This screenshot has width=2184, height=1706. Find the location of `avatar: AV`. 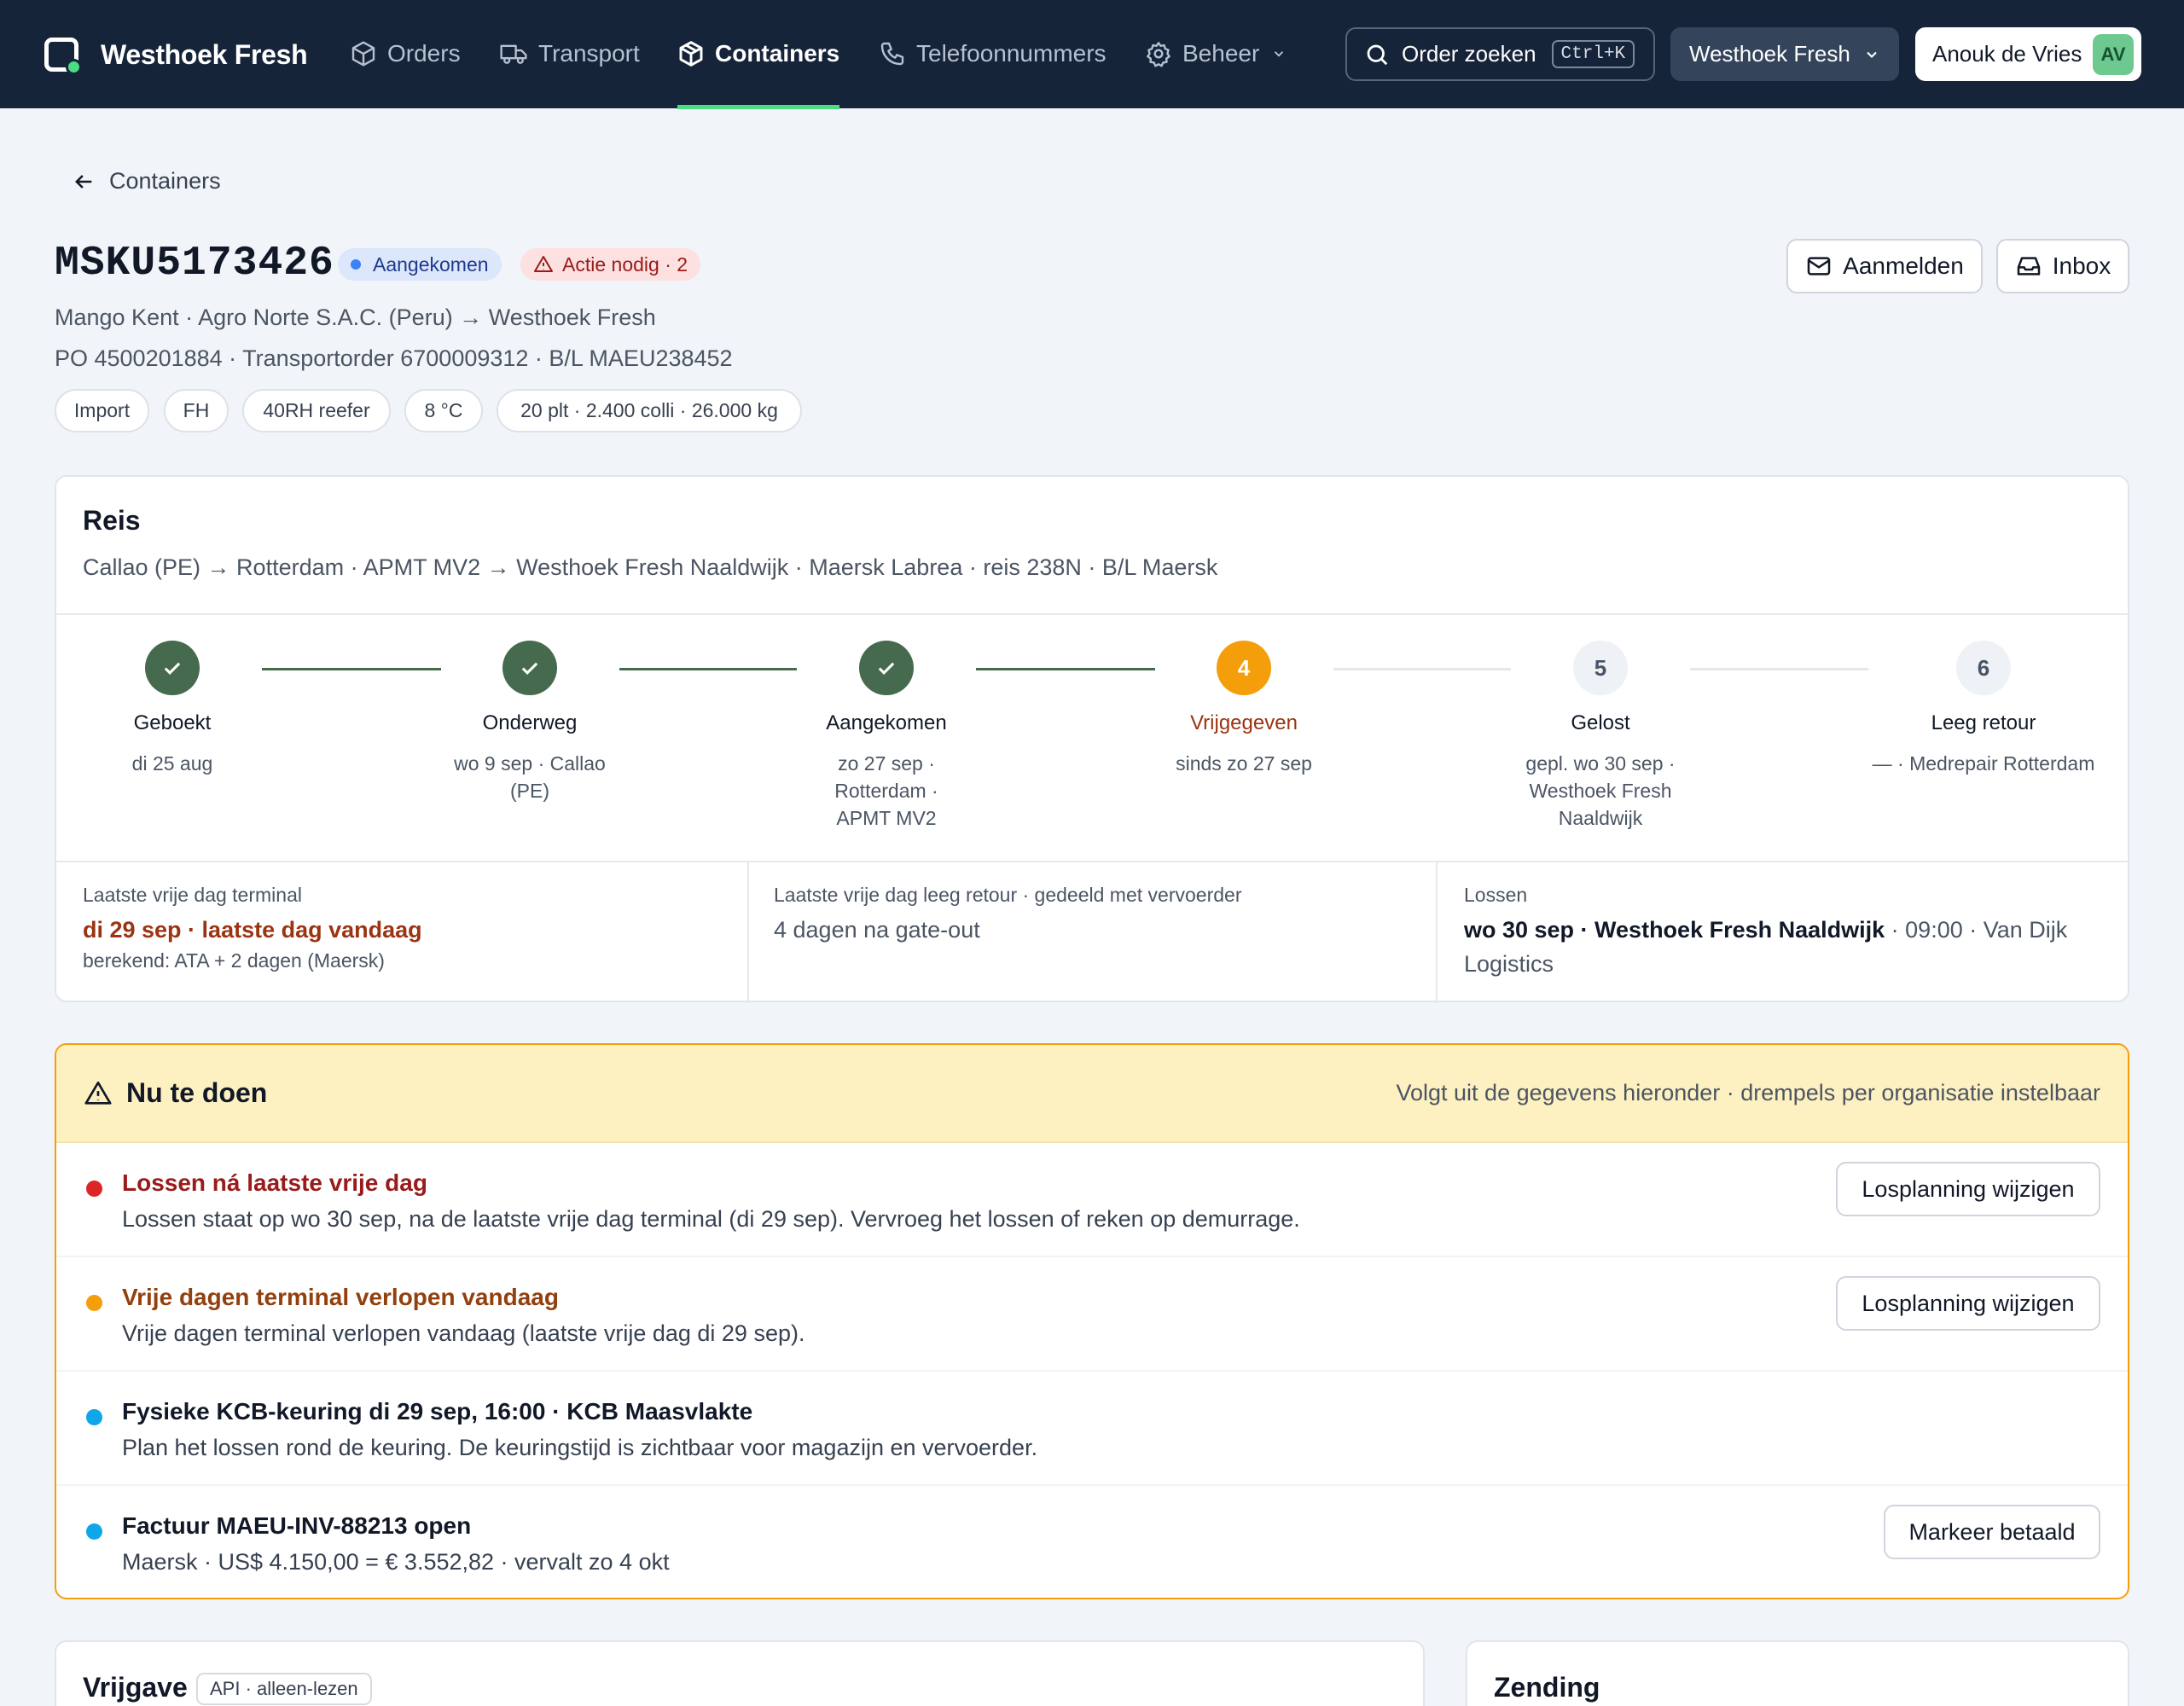

avatar: AV is located at coordinates (2113, 54).